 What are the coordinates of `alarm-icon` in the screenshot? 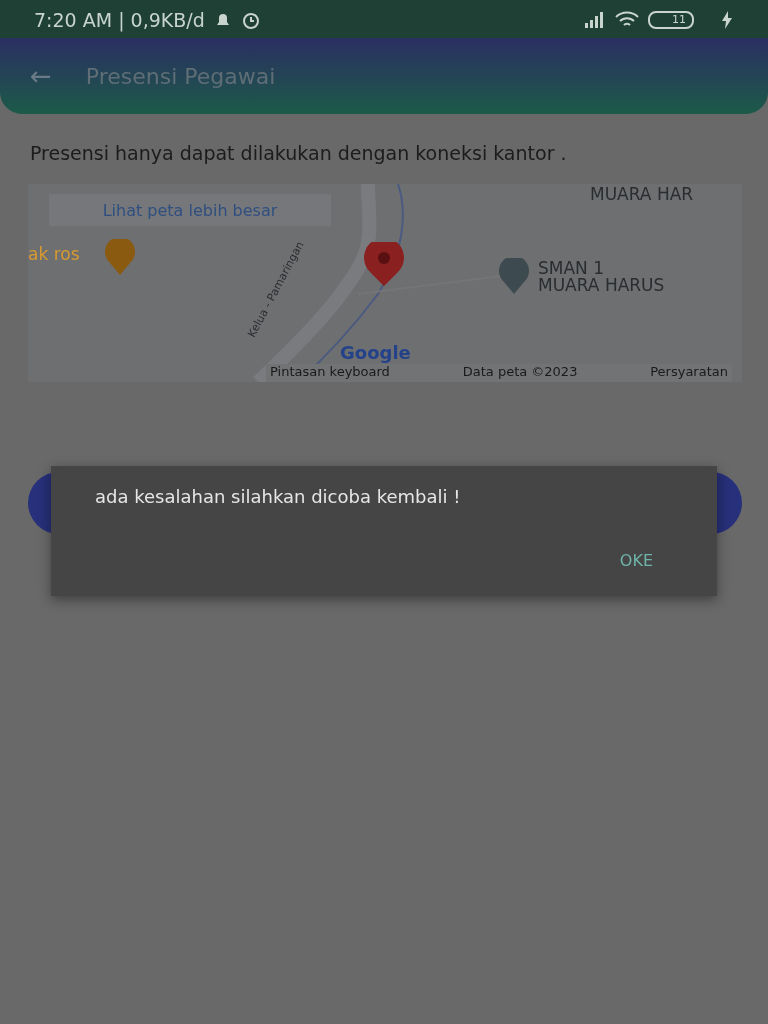 It's located at (250, 20).